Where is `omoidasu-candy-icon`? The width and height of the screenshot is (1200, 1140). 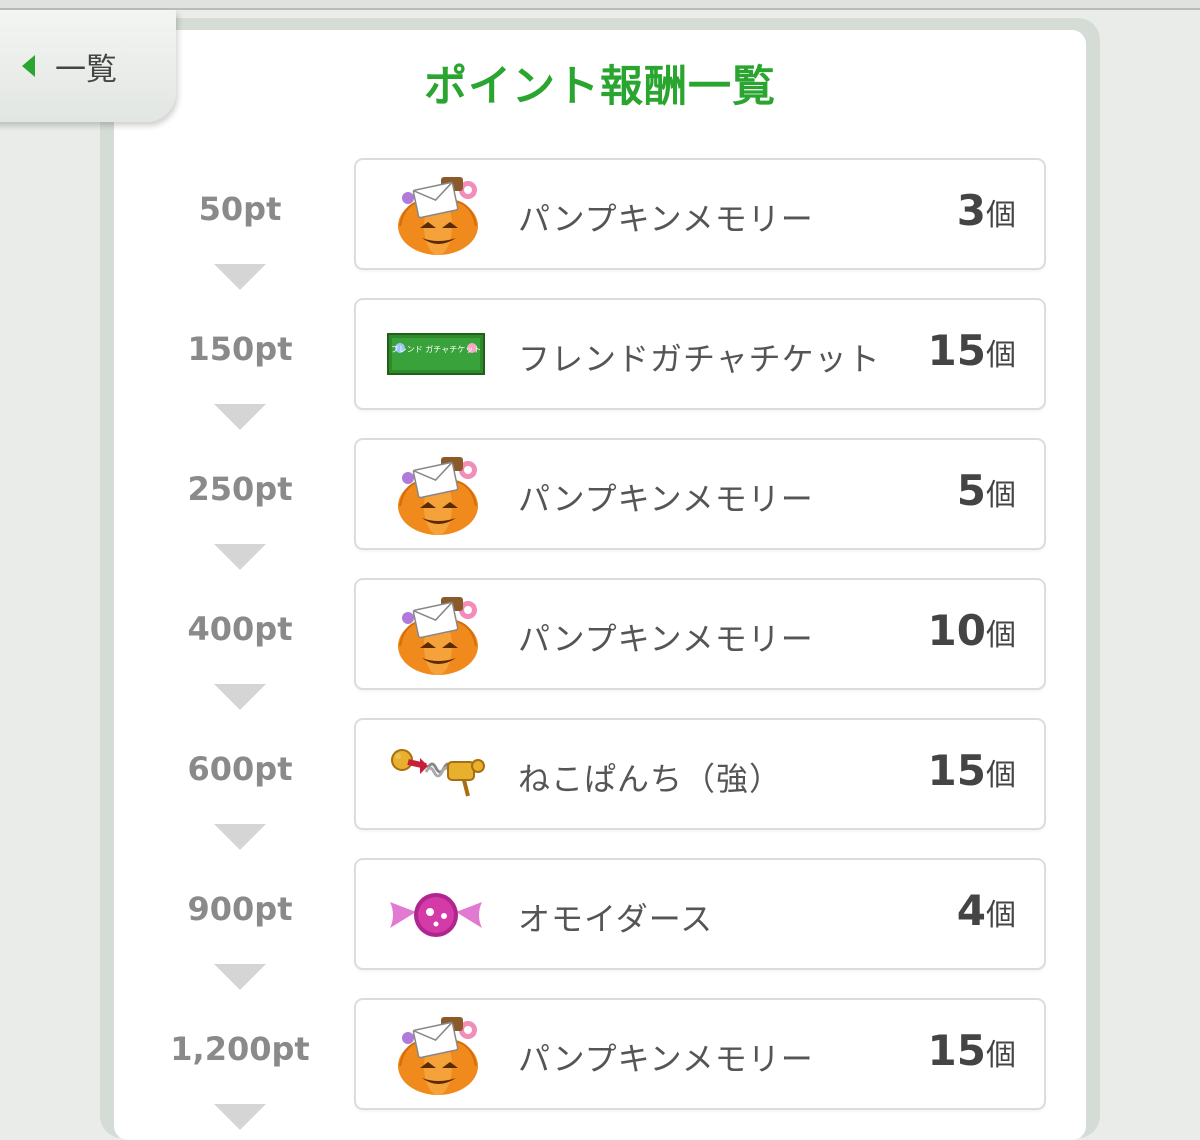
omoidasu-candy-icon is located at coordinates (436, 914).